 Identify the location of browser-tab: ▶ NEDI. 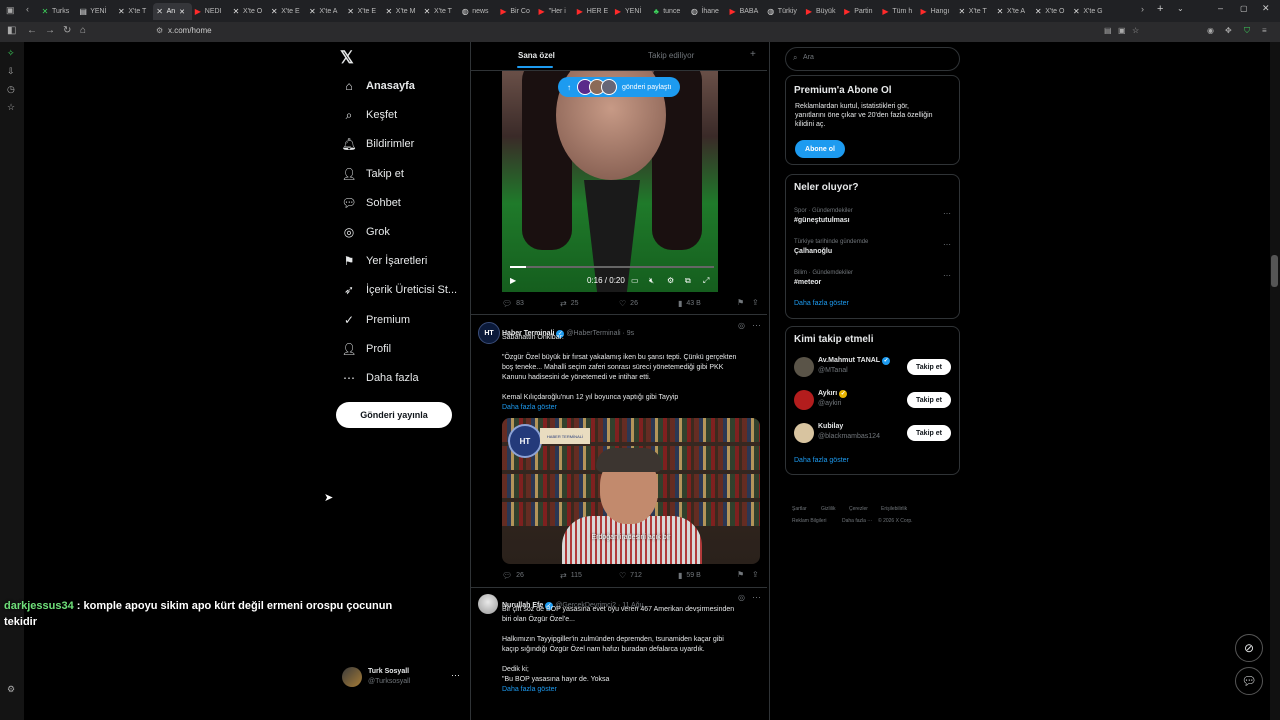
(210, 11).